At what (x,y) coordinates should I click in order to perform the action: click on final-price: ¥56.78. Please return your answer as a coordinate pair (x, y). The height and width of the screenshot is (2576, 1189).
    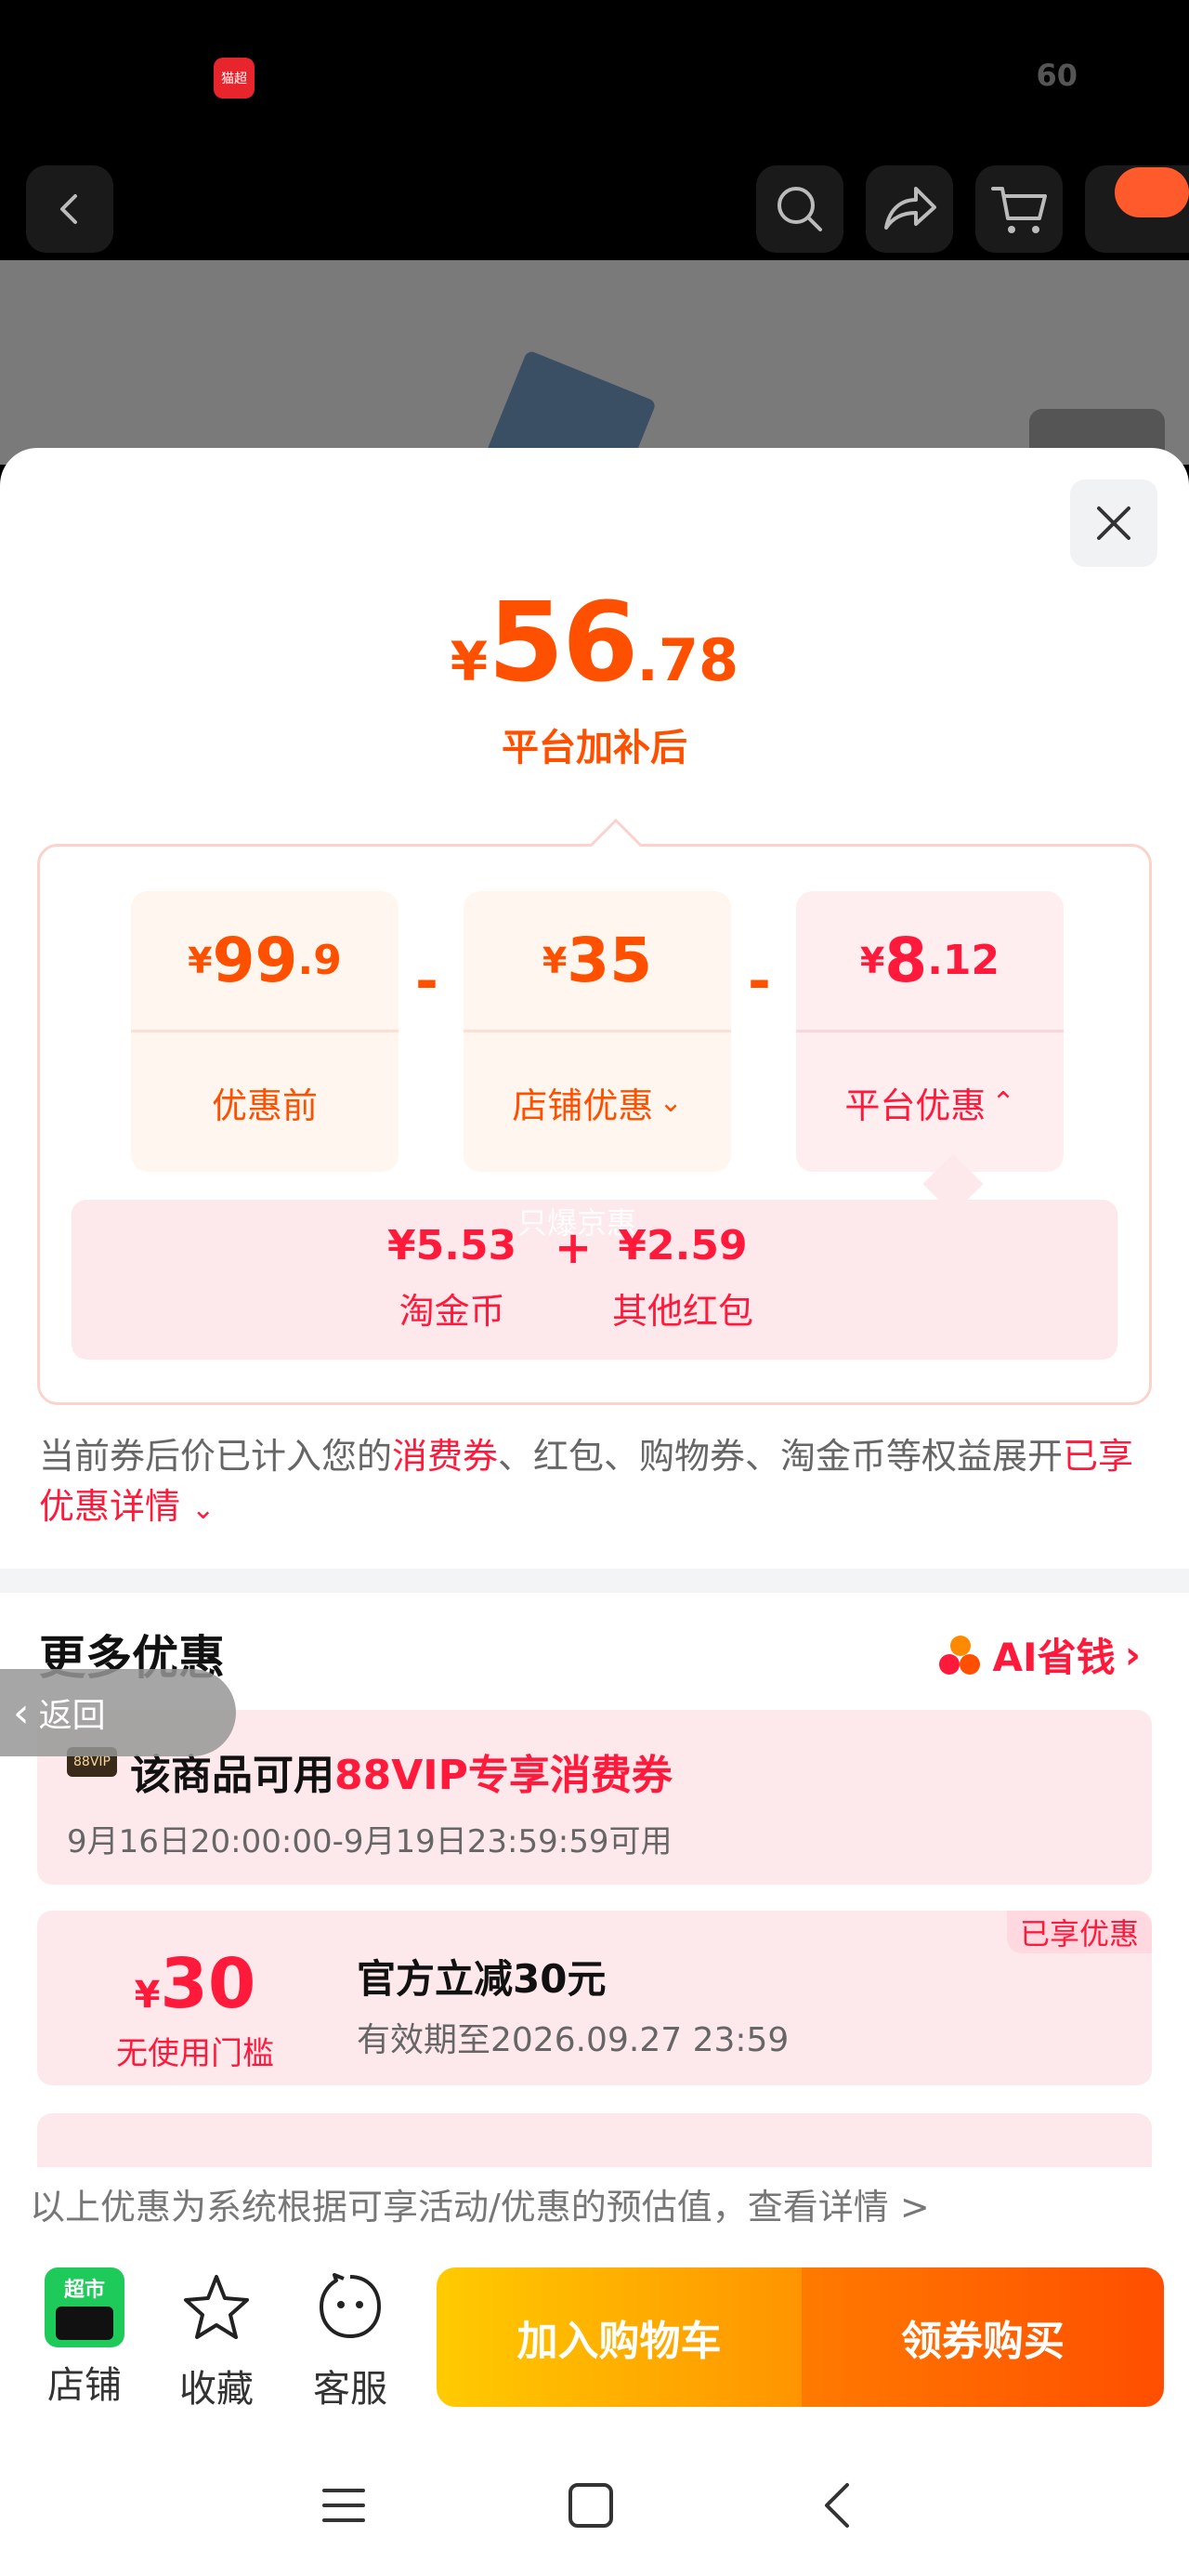
    Looking at the image, I should click on (594, 642).